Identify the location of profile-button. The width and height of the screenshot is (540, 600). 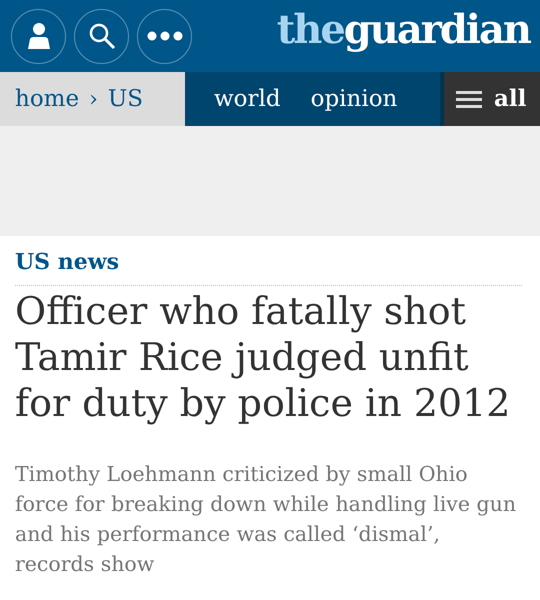
(38, 36).